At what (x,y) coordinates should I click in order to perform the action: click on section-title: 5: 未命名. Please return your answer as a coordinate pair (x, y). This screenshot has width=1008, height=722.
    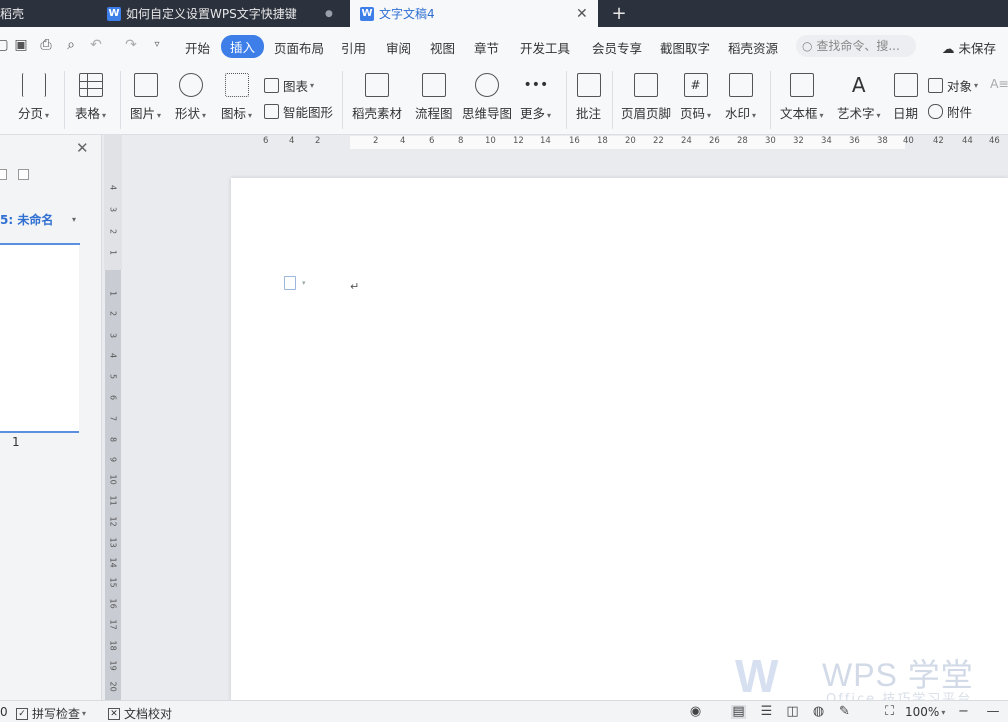
    Looking at the image, I should click on (26, 219).